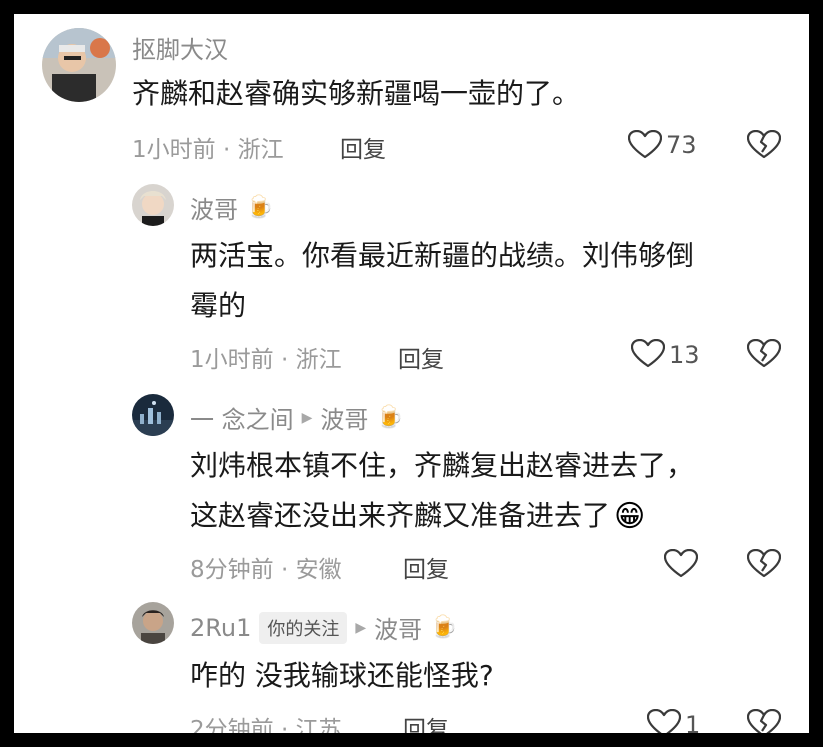 Image resolution: width=823 pixels, height=747 pixels. What do you see at coordinates (693, 722) in the screenshot?
I see `like-count: 1` at bounding box center [693, 722].